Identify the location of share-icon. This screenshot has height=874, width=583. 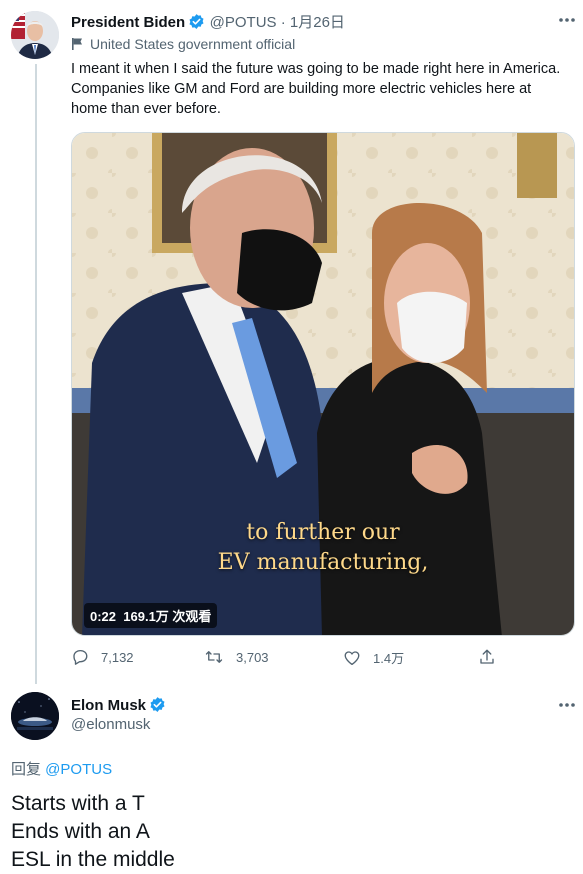
(487, 656).